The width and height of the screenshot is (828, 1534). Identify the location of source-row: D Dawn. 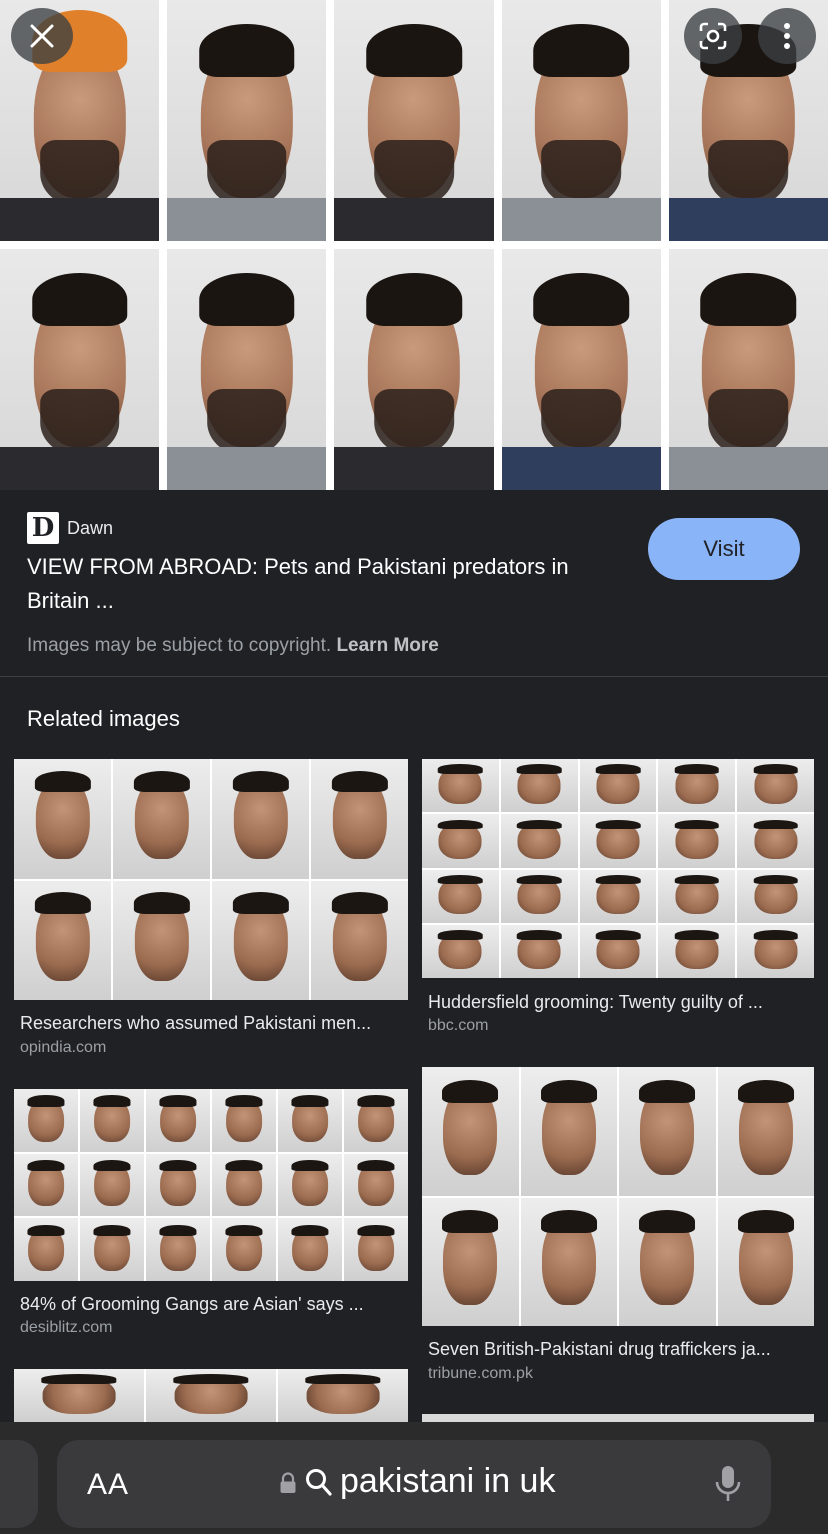
(70, 528).